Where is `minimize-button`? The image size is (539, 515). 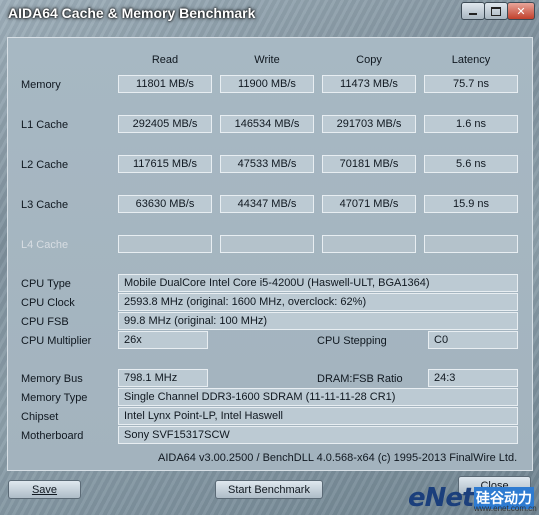 minimize-button is located at coordinates (473, 11).